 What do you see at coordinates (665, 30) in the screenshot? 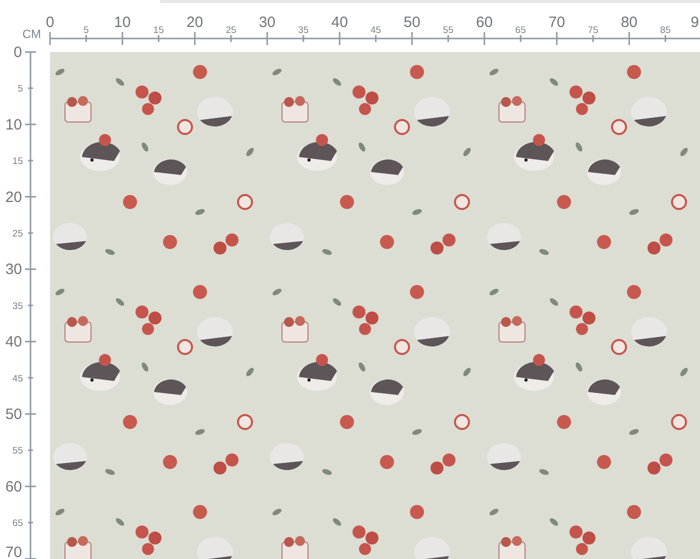
I see `ruler-label: 85` at bounding box center [665, 30].